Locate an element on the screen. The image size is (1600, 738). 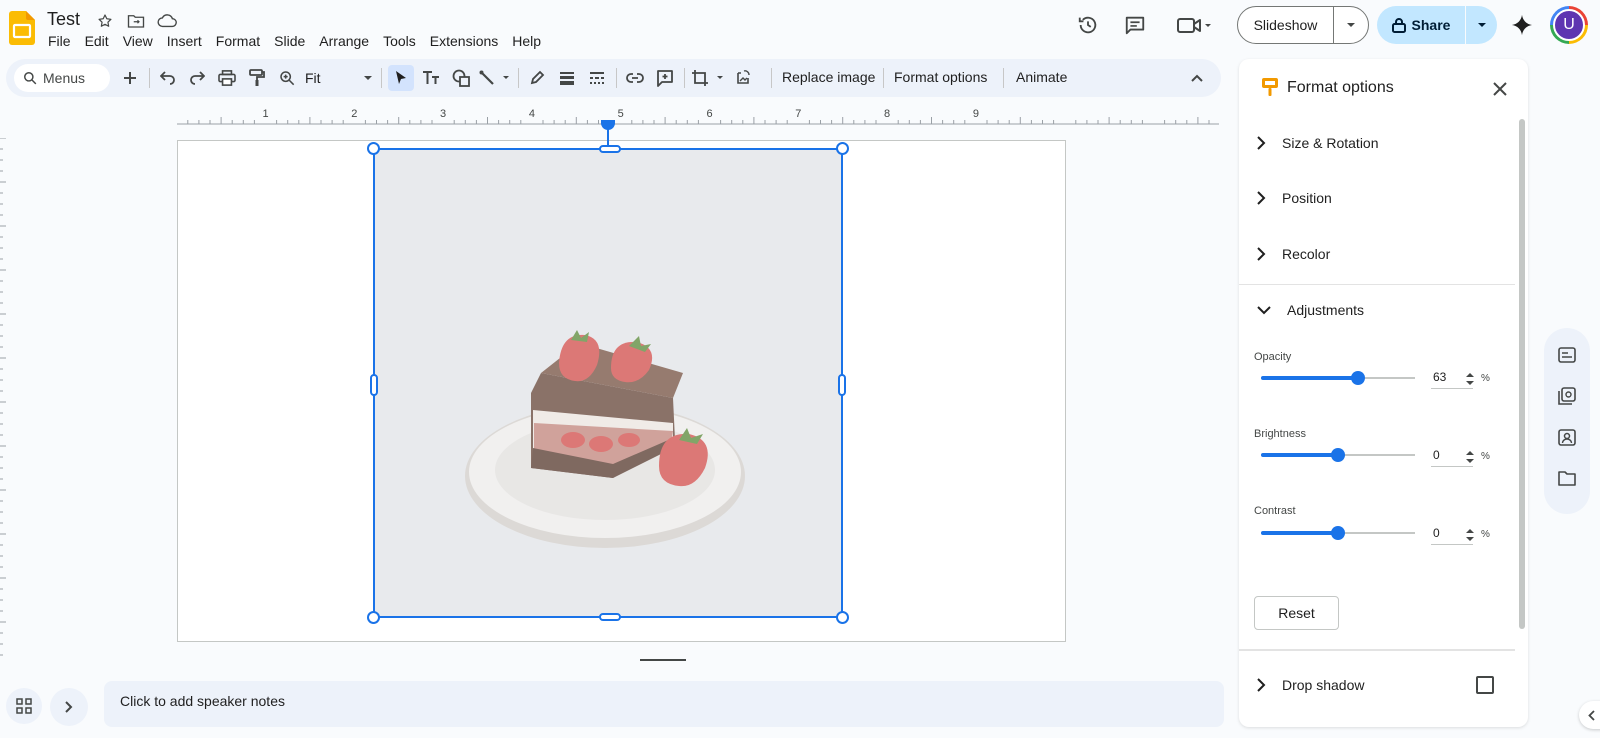
resize-handle-top is located at coordinates (610, 149).